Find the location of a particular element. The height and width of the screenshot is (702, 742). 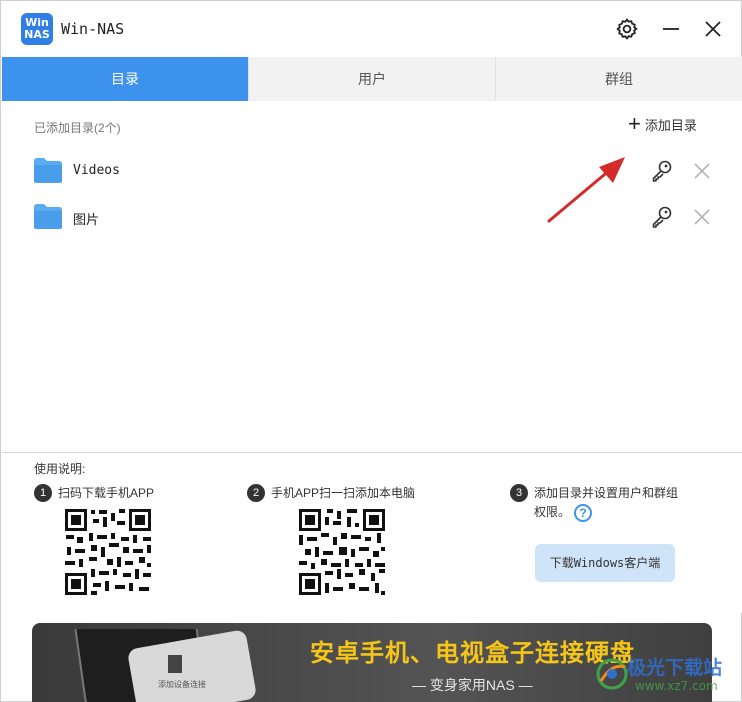

step-number: 3 is located at coordinates (519, 493).